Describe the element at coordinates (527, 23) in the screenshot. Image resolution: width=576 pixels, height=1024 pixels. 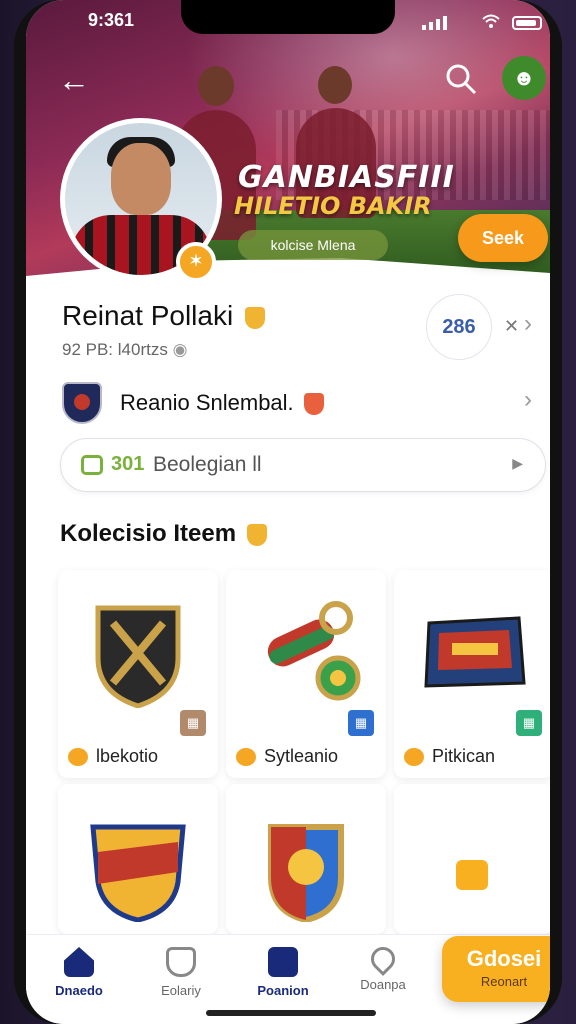
I see `battery-icon` at that location.